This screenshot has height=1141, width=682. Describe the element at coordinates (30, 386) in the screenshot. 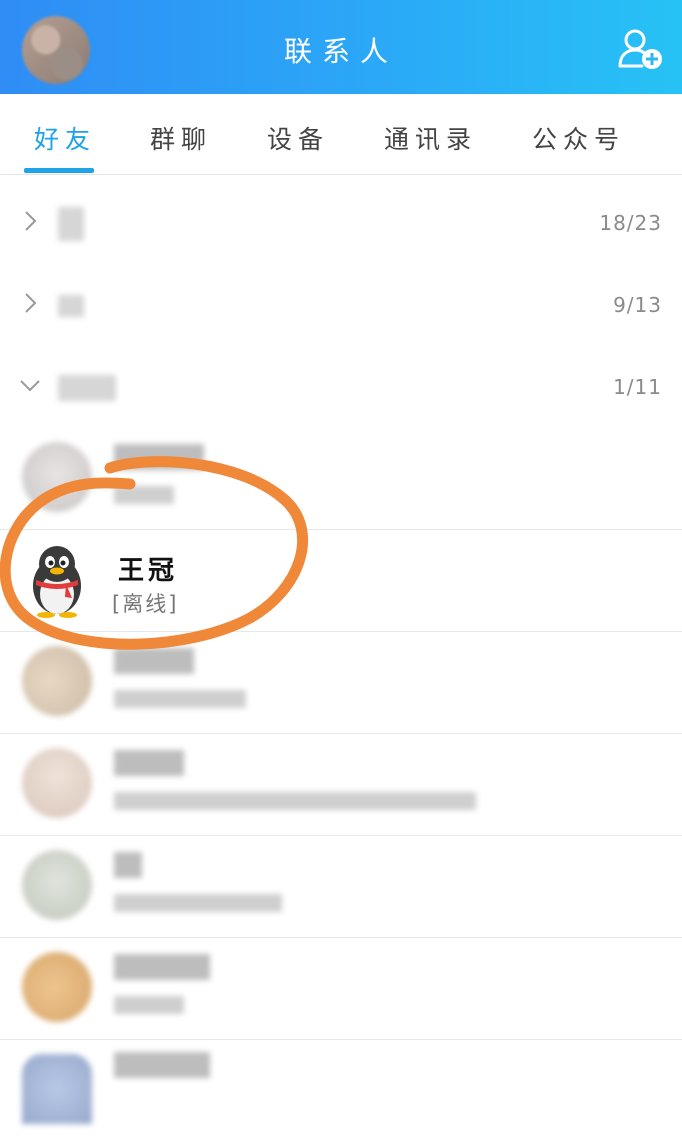

I see `chevron-down-icon` at that location.